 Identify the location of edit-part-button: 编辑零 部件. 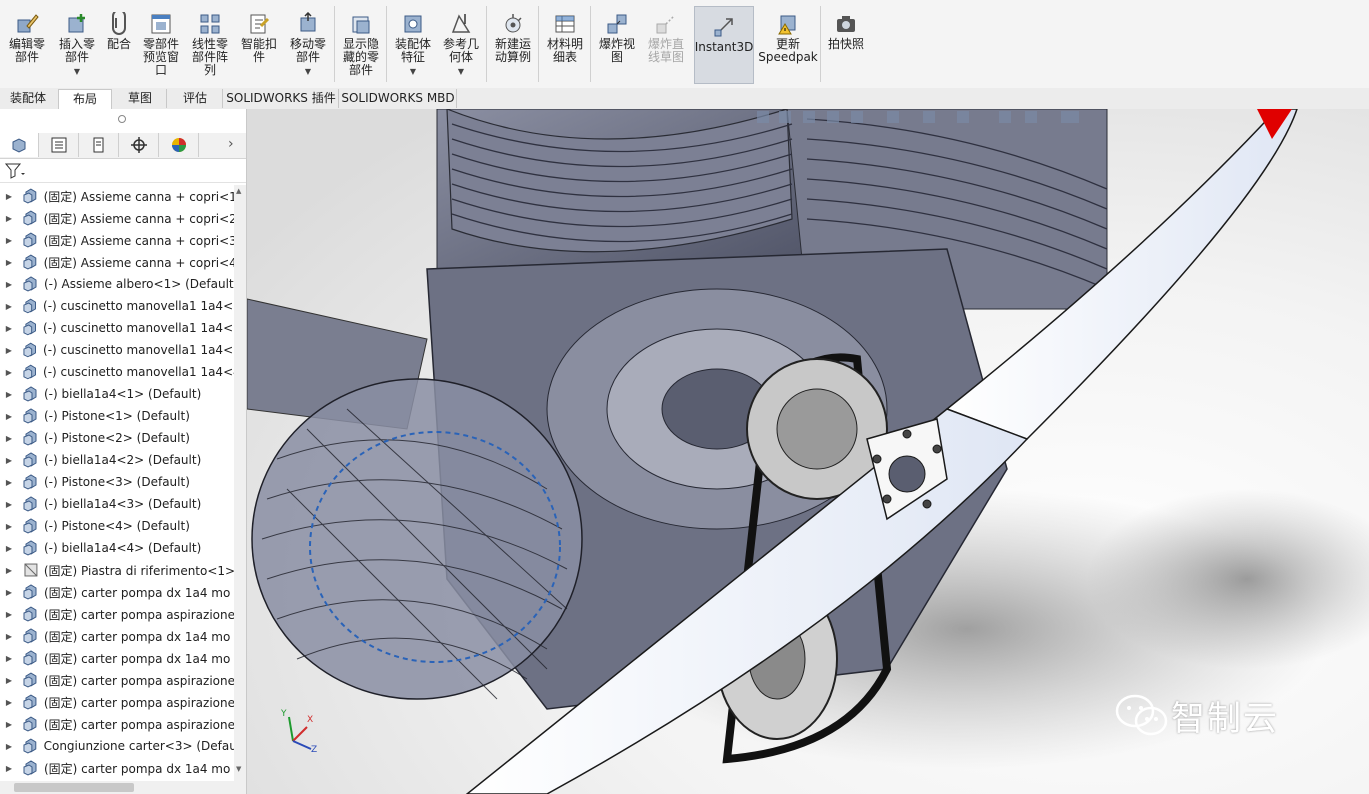
(27, 44).